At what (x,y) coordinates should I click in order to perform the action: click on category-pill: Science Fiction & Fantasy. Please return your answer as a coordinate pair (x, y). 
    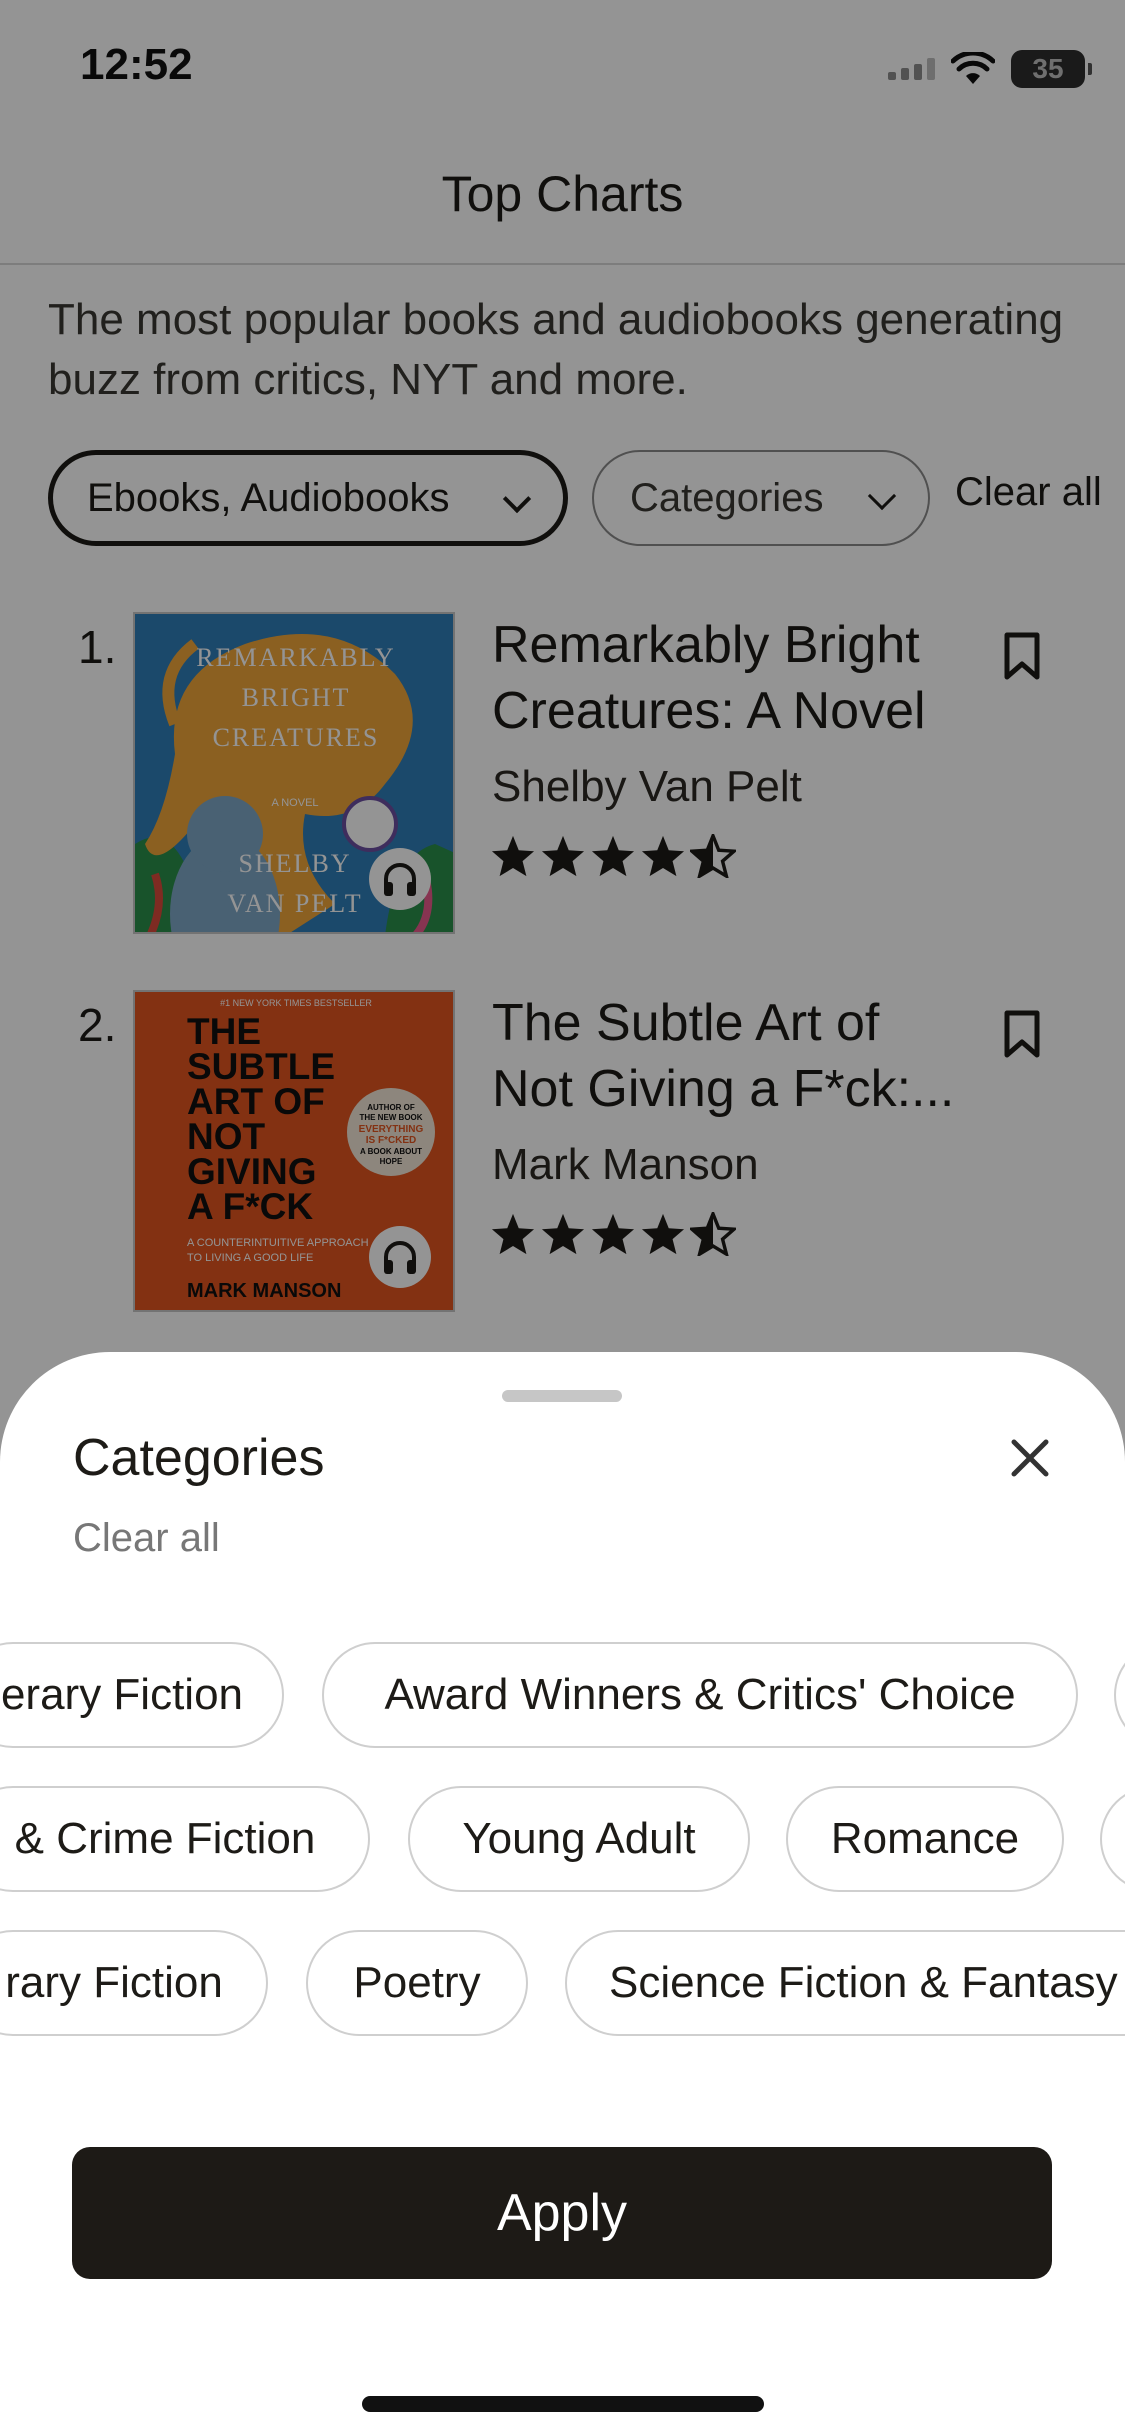
    Looking at the image, I should click on (845, 1983).